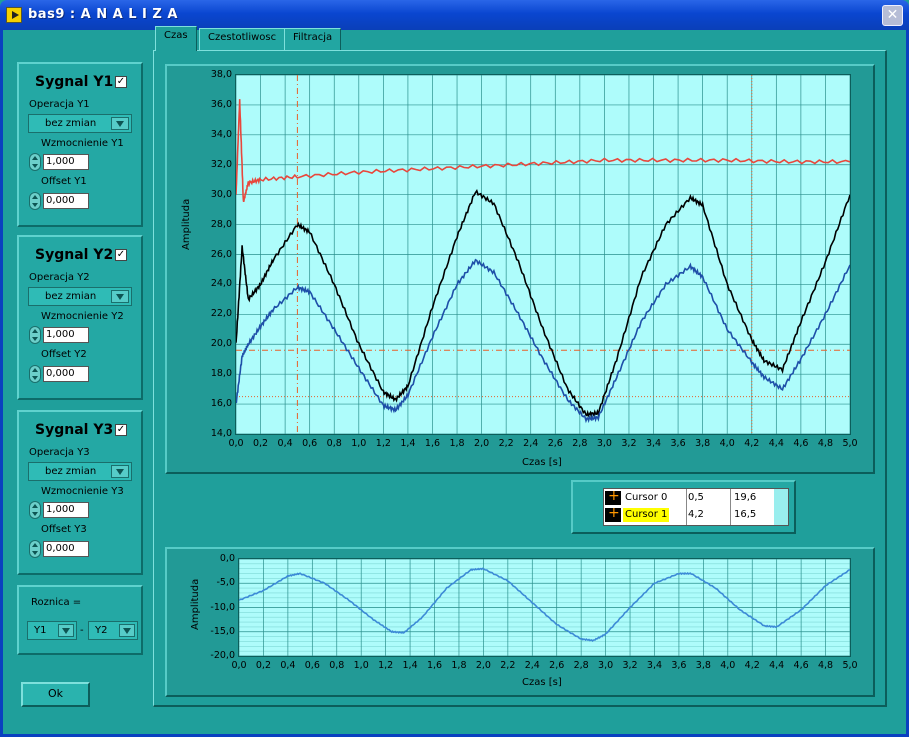  Describe the element at coordinates (64, 354) in the screenshot. I see `offset-label: Offset Y2` at that location.